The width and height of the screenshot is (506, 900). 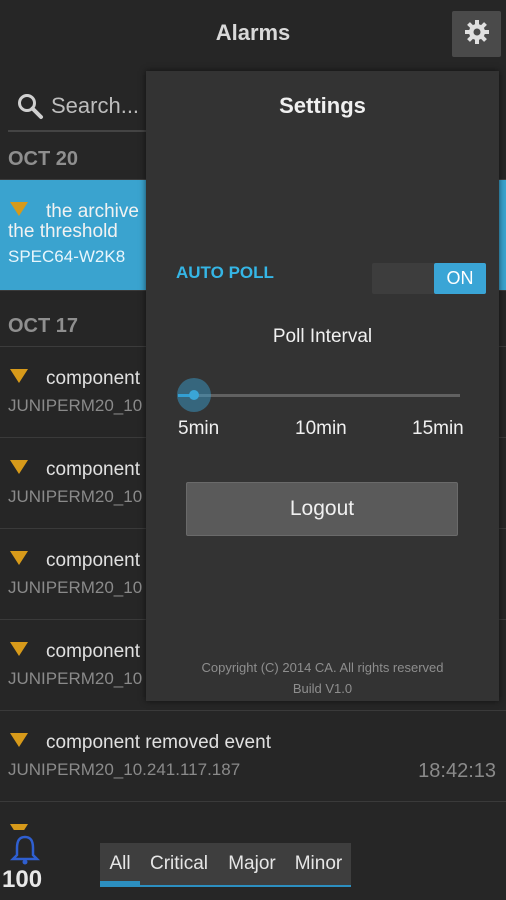 What do you see at coordinates (67, 256) in the screenshot?
I see `alarm-host: SPEC64-W2K8` at bounding box center [67, 256].